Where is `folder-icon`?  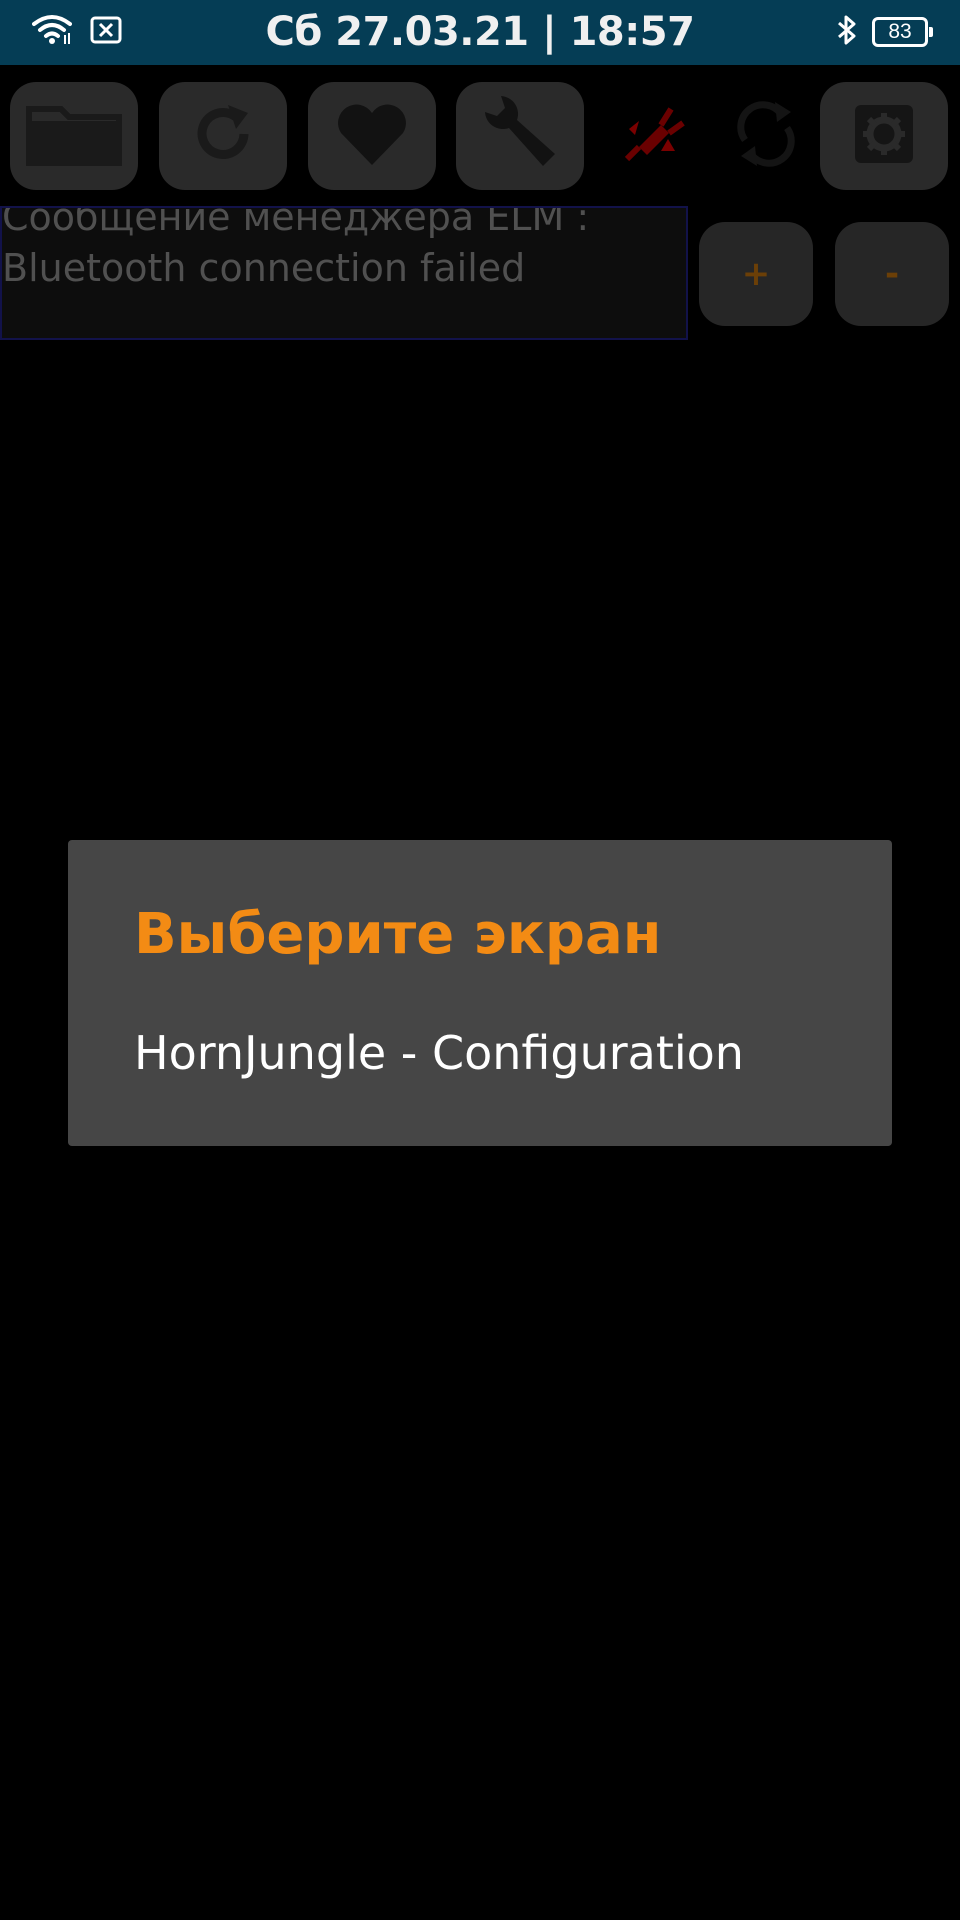
folder-icon is located at coordinates (74, 136).